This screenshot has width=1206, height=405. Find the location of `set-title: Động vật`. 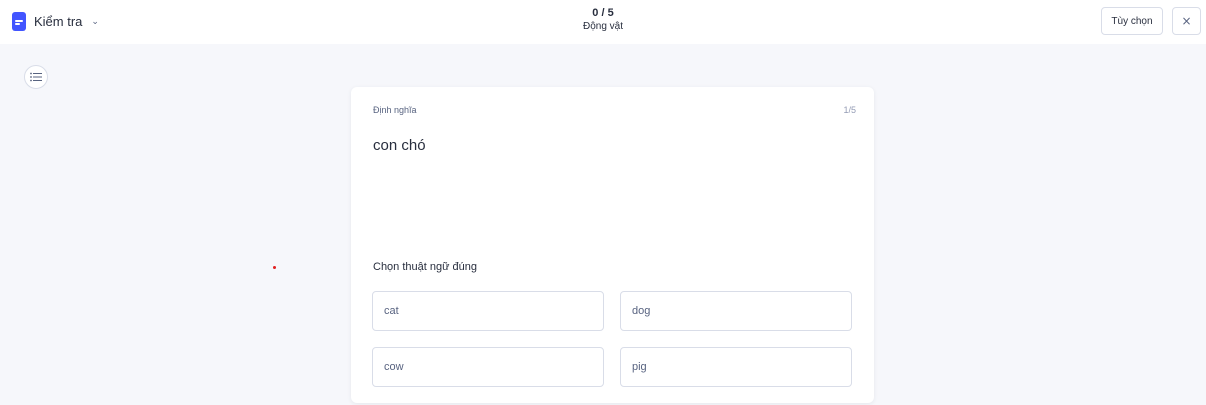

set-title: Động vật is located at coordinates (603, 26).